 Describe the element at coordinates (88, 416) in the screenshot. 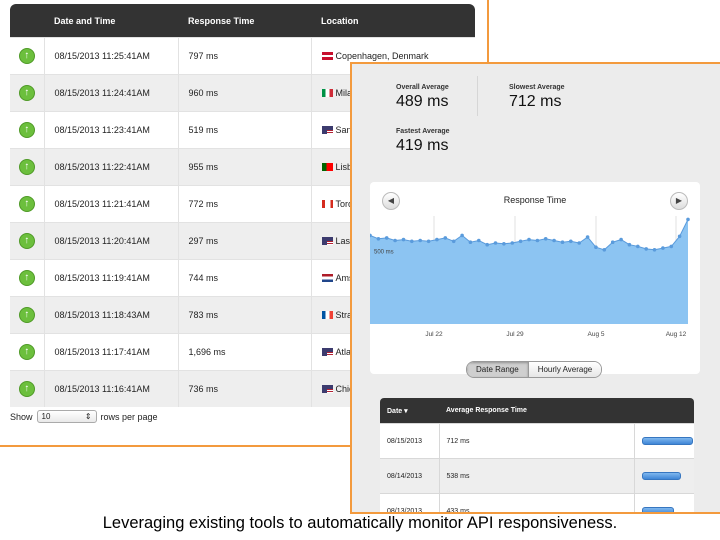

I see `select-arrows-icon: ⇕` at that location.